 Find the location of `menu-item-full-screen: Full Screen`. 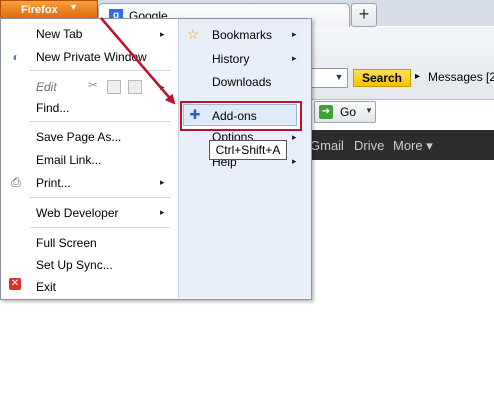

menu-item-full-screen: Full Screen is located at coordinates (66, 243).